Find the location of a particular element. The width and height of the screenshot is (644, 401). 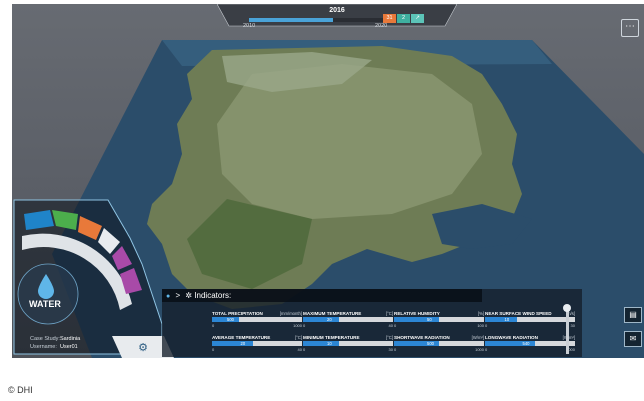

indicator-unit: [mm/month] is located at coordinates (290, 313).